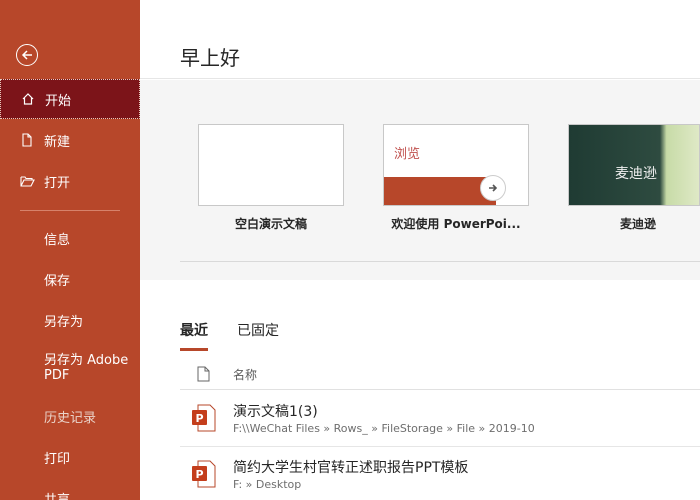 This screenshot has height=500, width=700. Describe the element at coordinates (420, 39) in the screenshot. I see `greeting-bar: 早上好` at that location.